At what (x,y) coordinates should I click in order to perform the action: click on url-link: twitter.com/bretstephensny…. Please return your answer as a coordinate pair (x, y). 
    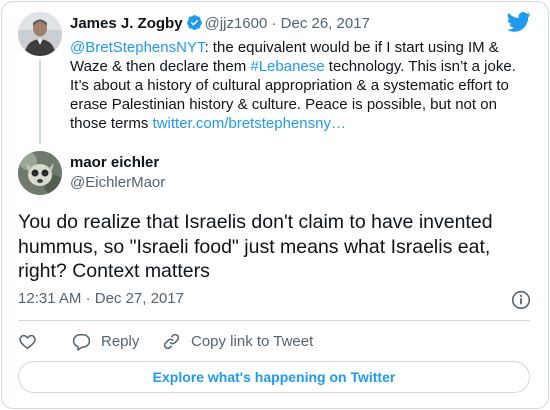
    Looking at the image, I should click on (249, 123).